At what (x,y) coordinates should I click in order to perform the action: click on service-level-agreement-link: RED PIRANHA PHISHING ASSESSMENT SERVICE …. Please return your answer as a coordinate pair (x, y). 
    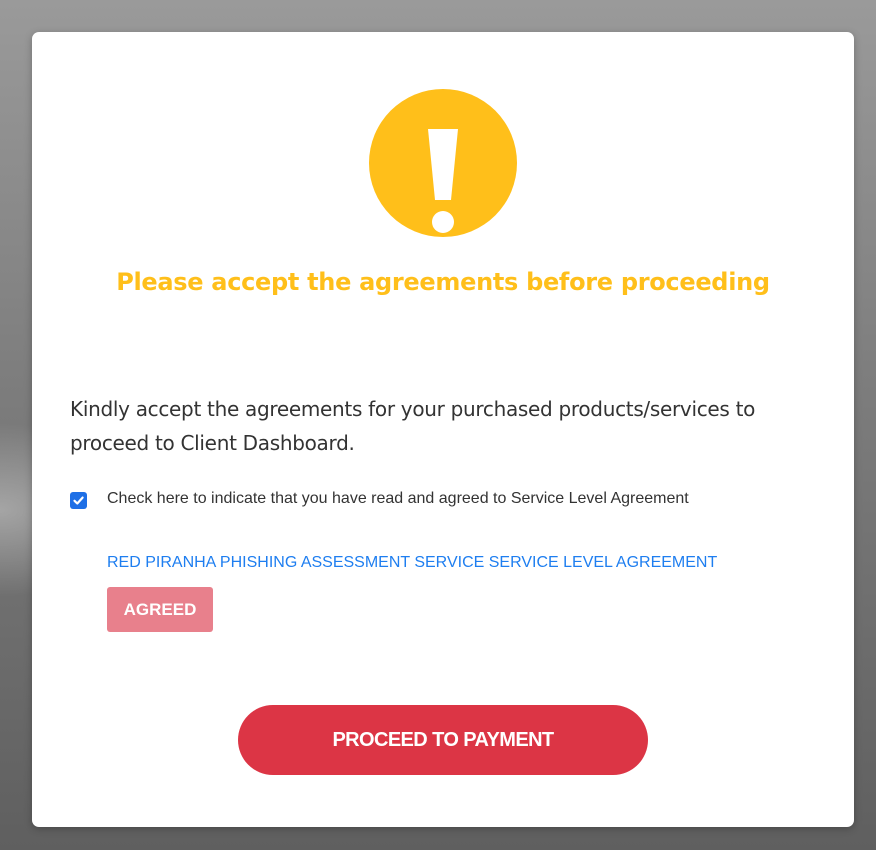
    Looking at the image, I should click on (412, 563).